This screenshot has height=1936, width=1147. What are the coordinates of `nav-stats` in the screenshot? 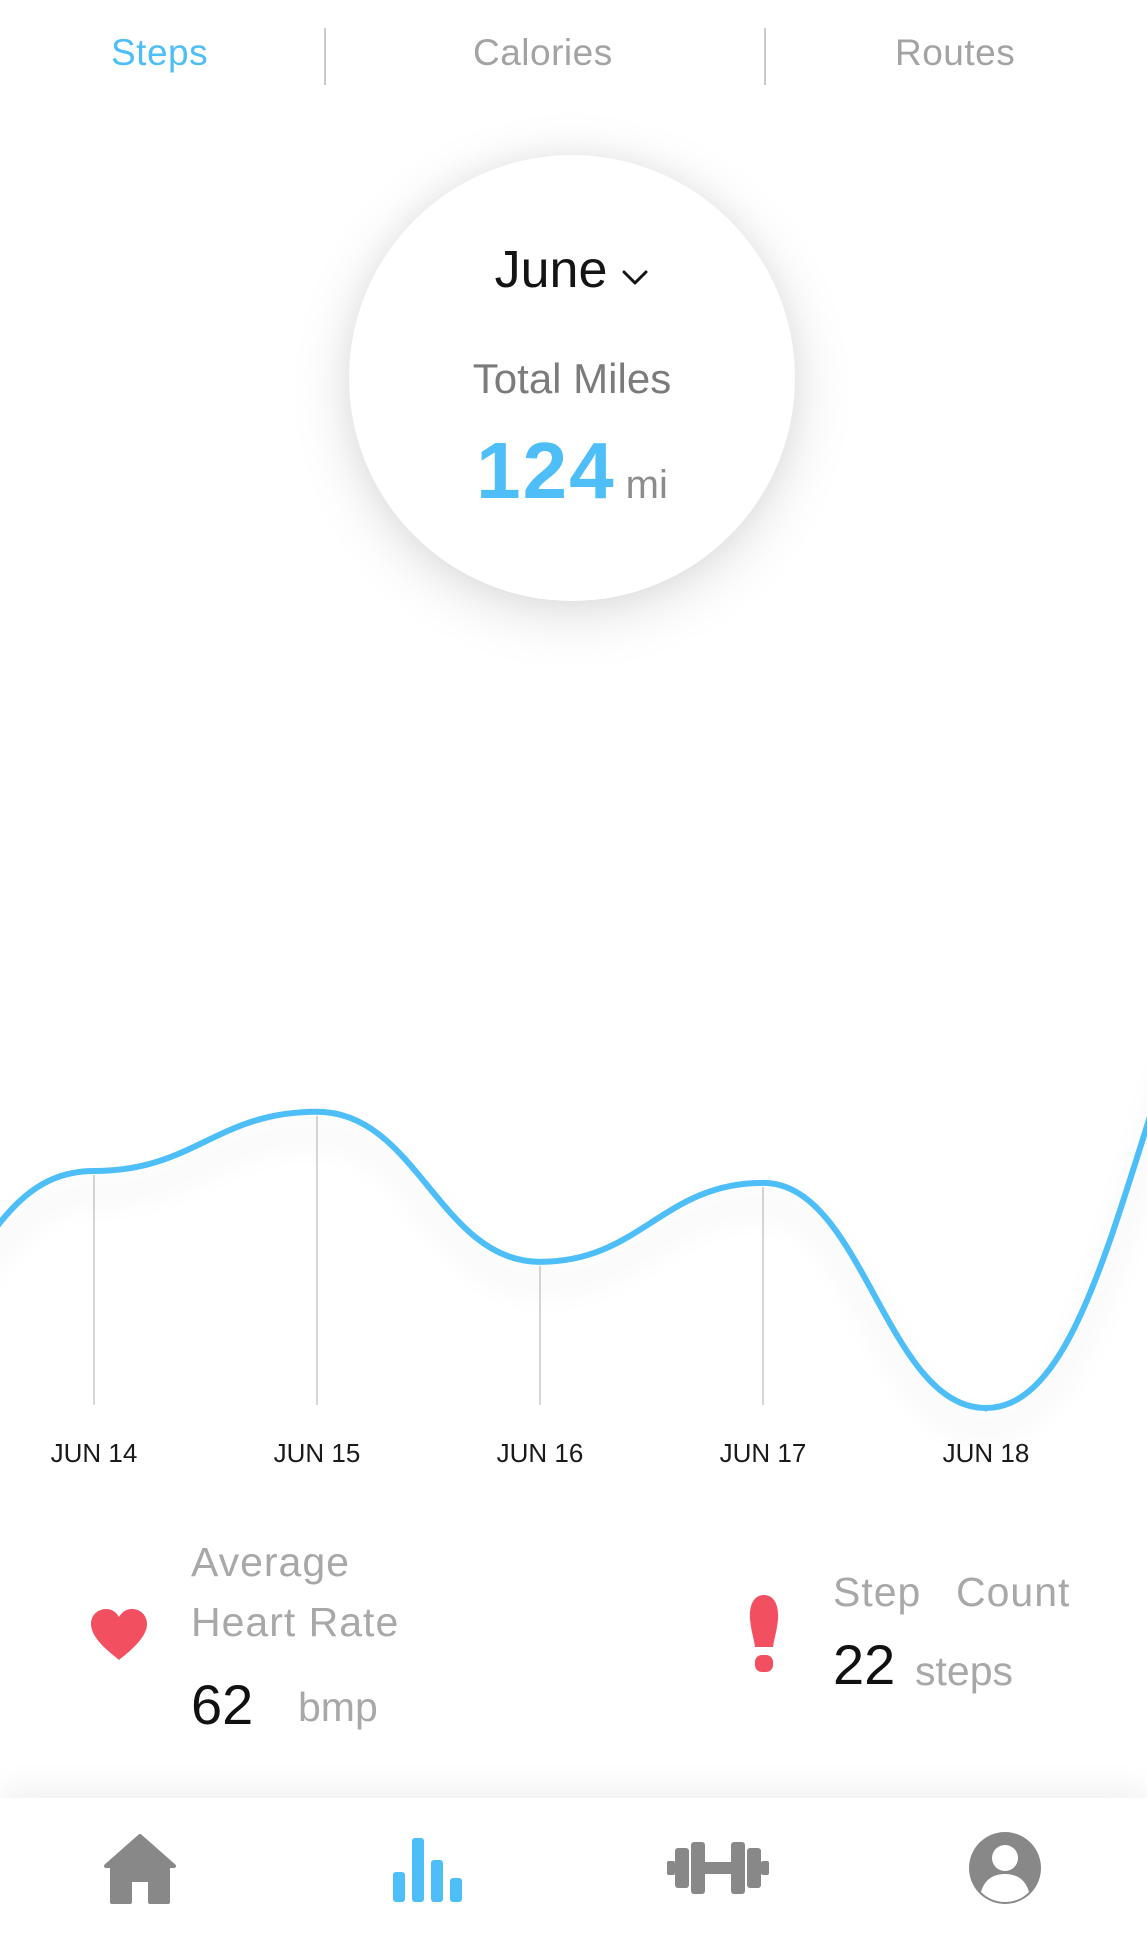 It's located at (427, 1868).